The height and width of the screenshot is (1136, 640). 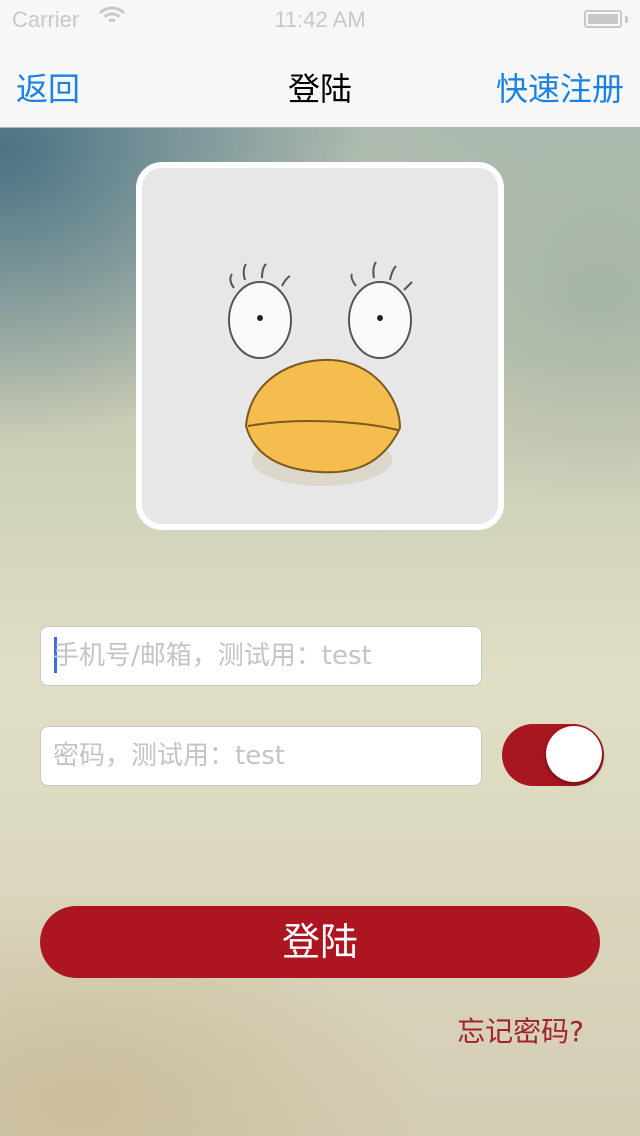 I want to click on quick-register-button: 快速注册, so click(x=560, y=87).